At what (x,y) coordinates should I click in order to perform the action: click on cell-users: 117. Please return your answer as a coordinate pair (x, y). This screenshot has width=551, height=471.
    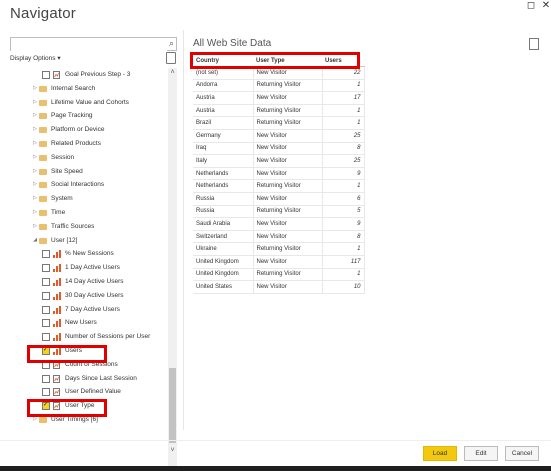
    Looking at the image, I should click on (343, 262).